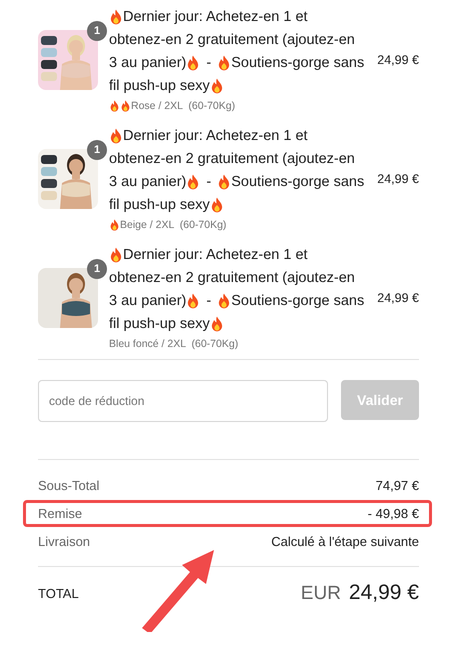 This screenshot has width=458, height=650. Describe the element at coordinates (320, 594) in the screenshot. I see `currency-code: EUR` at that location.